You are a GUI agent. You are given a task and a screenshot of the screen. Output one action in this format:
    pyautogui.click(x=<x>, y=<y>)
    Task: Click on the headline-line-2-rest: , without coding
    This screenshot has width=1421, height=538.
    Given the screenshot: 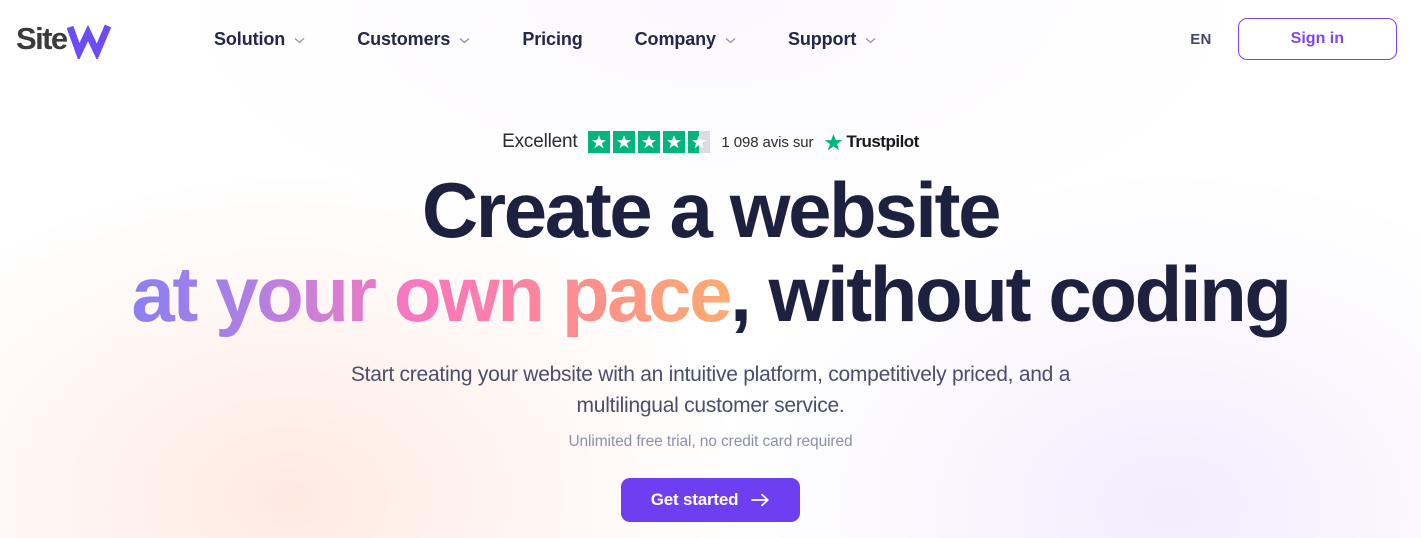 What is the action you would take?
    pyautogui.click(x=1011, y=293)
    